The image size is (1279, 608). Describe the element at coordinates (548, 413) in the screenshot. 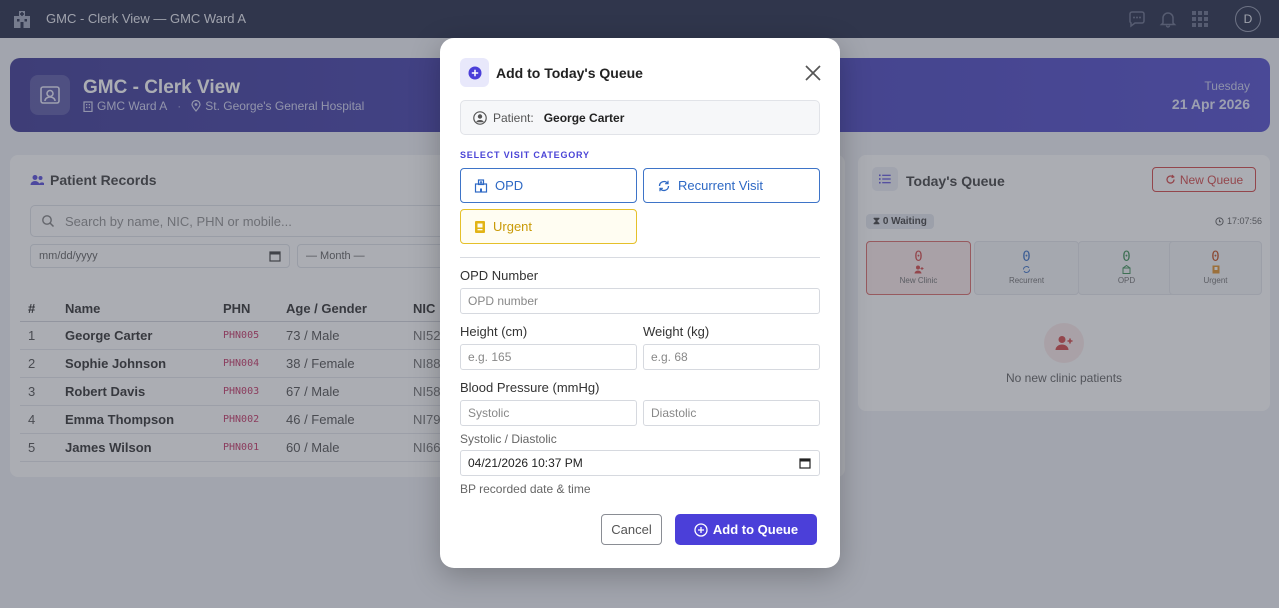

I see `systolic-input: Systolic` at that location.